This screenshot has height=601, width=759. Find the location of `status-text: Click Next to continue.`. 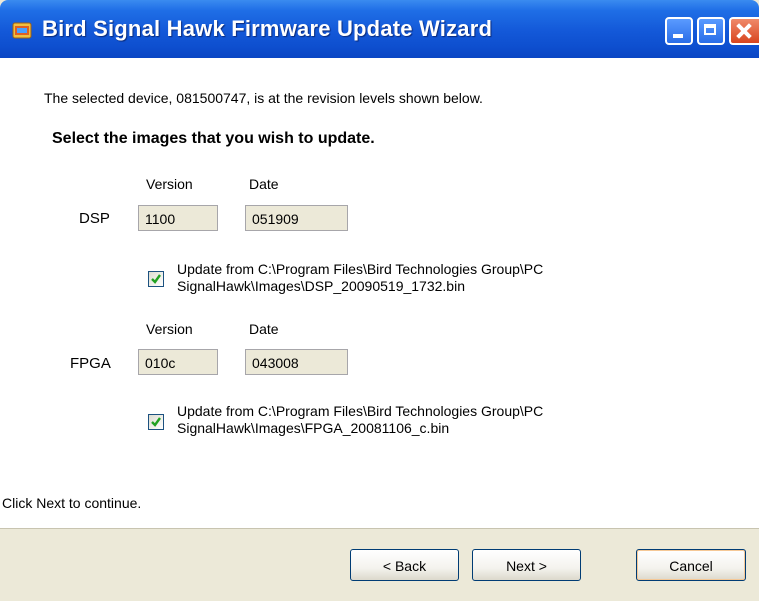

status-text: Click Next to continue. is located at coordinates (72, 503).